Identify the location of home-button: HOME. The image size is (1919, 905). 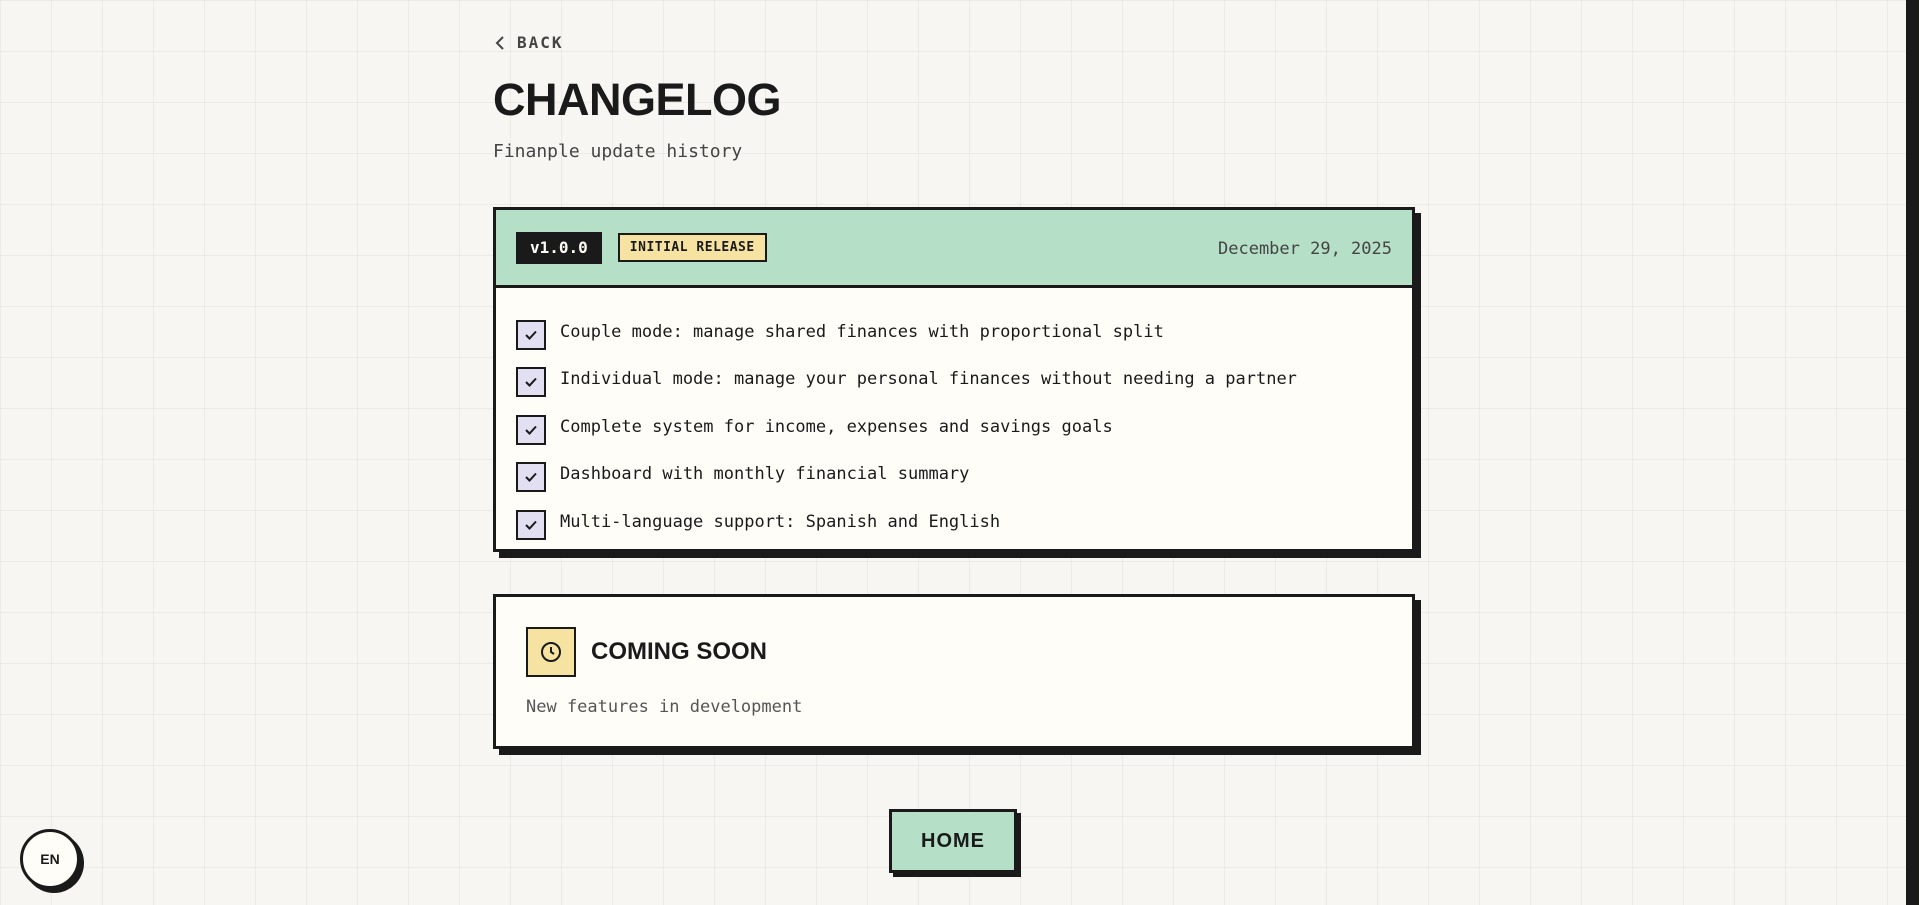
(953, 841).